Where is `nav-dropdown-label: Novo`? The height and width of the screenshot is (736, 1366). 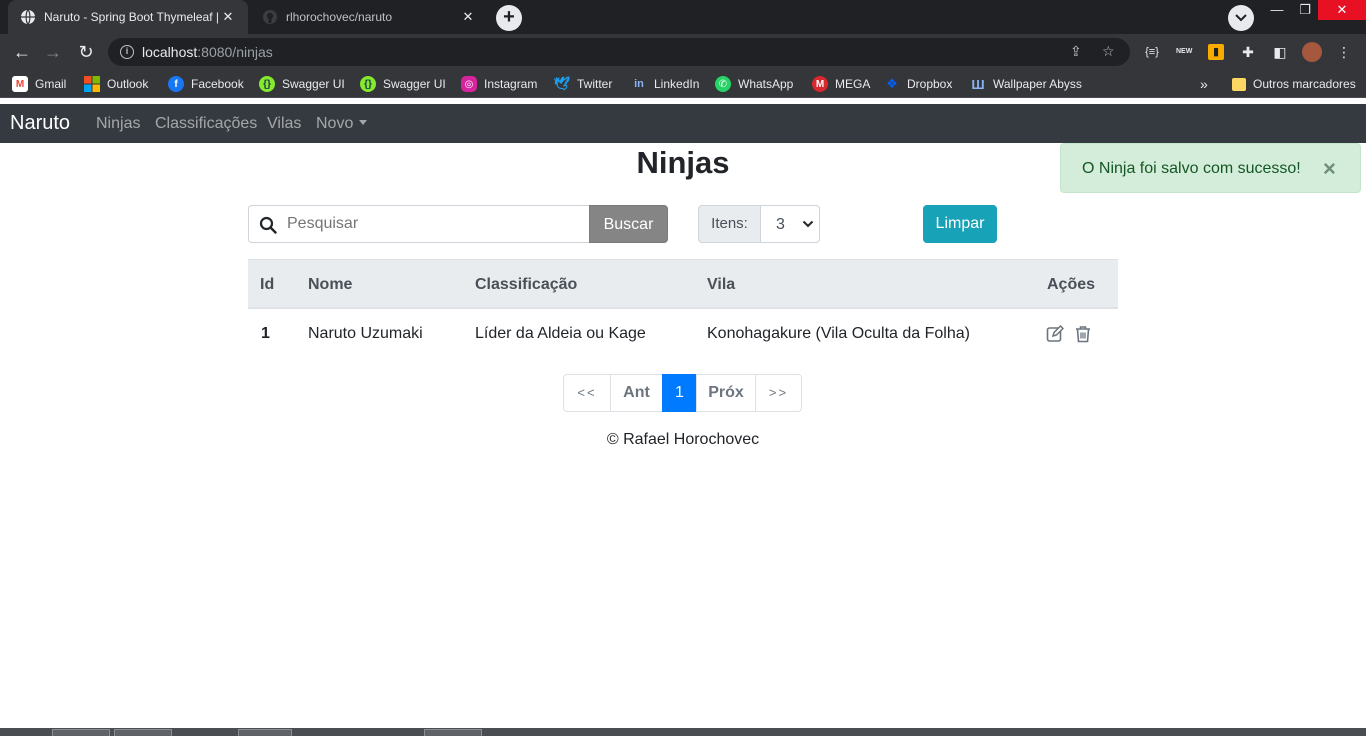 nav-dropdown-label: Novo is located at coordinates (335, 123).